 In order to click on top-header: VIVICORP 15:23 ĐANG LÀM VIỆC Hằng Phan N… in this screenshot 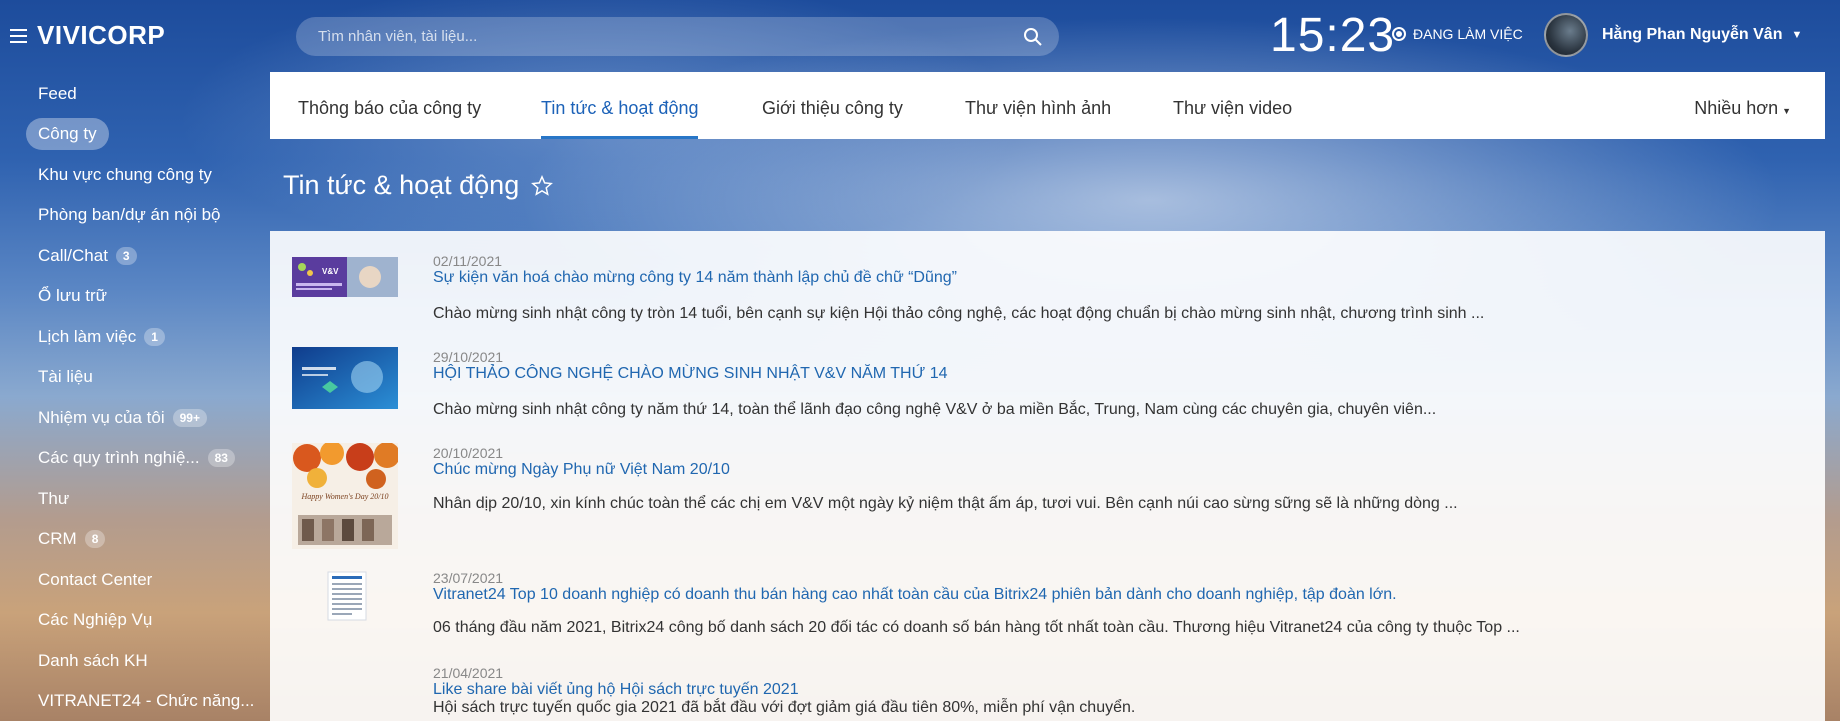, I will do `click(920, 36)`.